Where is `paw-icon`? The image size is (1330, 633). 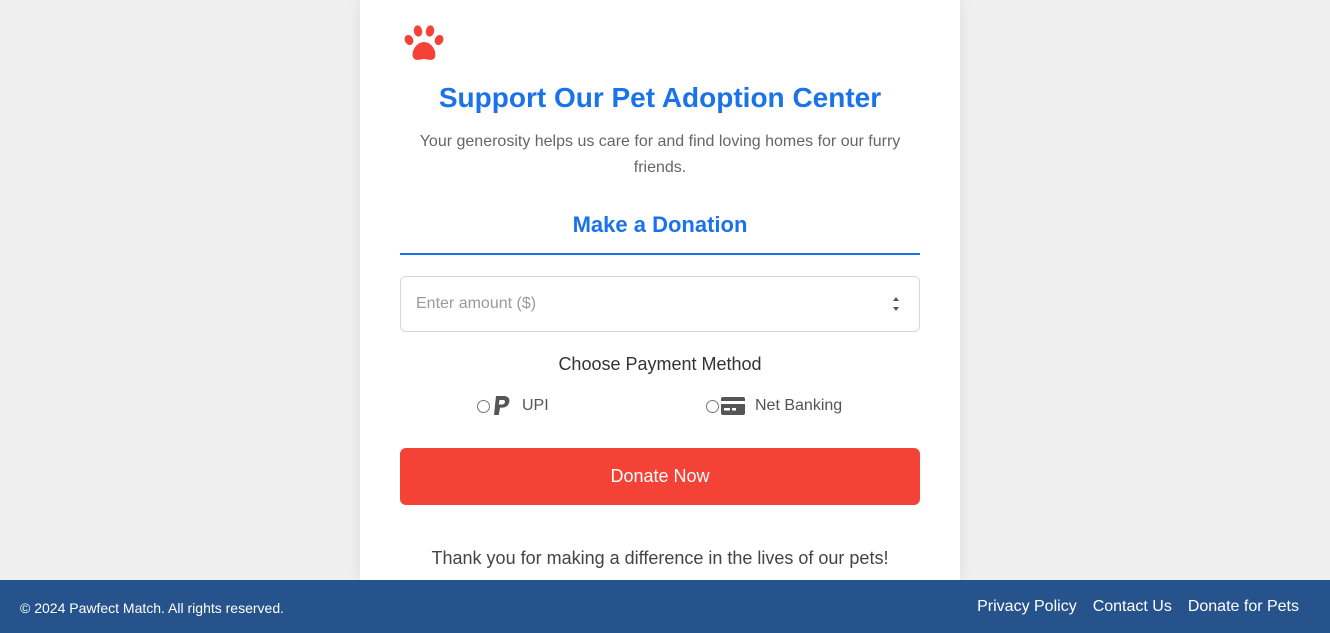 paw-icon is located at coordinates (424, 42).